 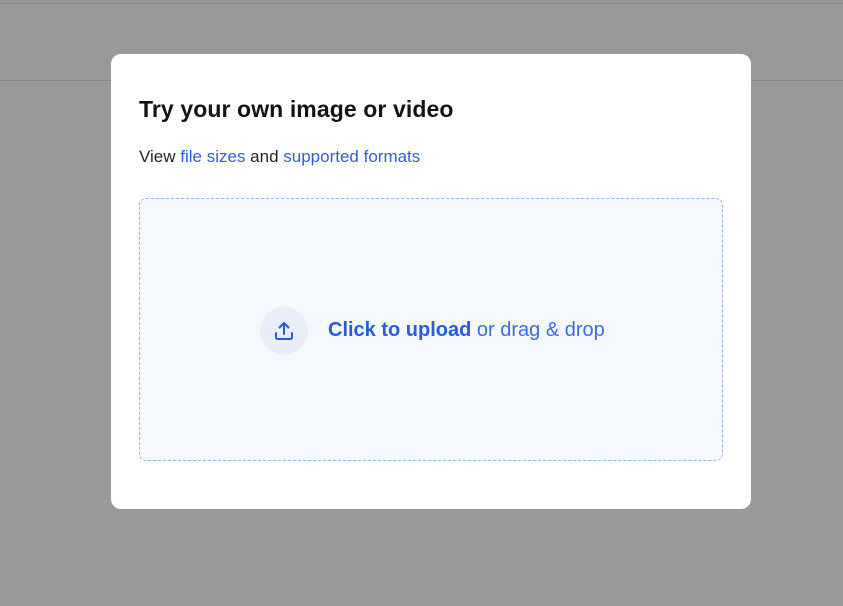 What do you see at coordinates (399, 330) in the screenshot?
I see `click-to-upload-link: Click to upload` at bounding box center [399, 330].